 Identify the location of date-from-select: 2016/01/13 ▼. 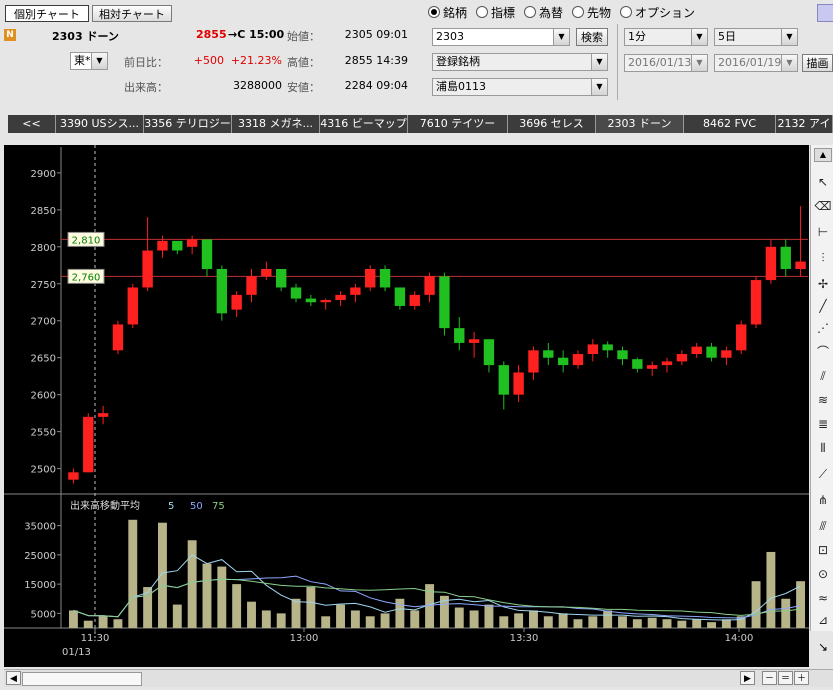
(666, 63).